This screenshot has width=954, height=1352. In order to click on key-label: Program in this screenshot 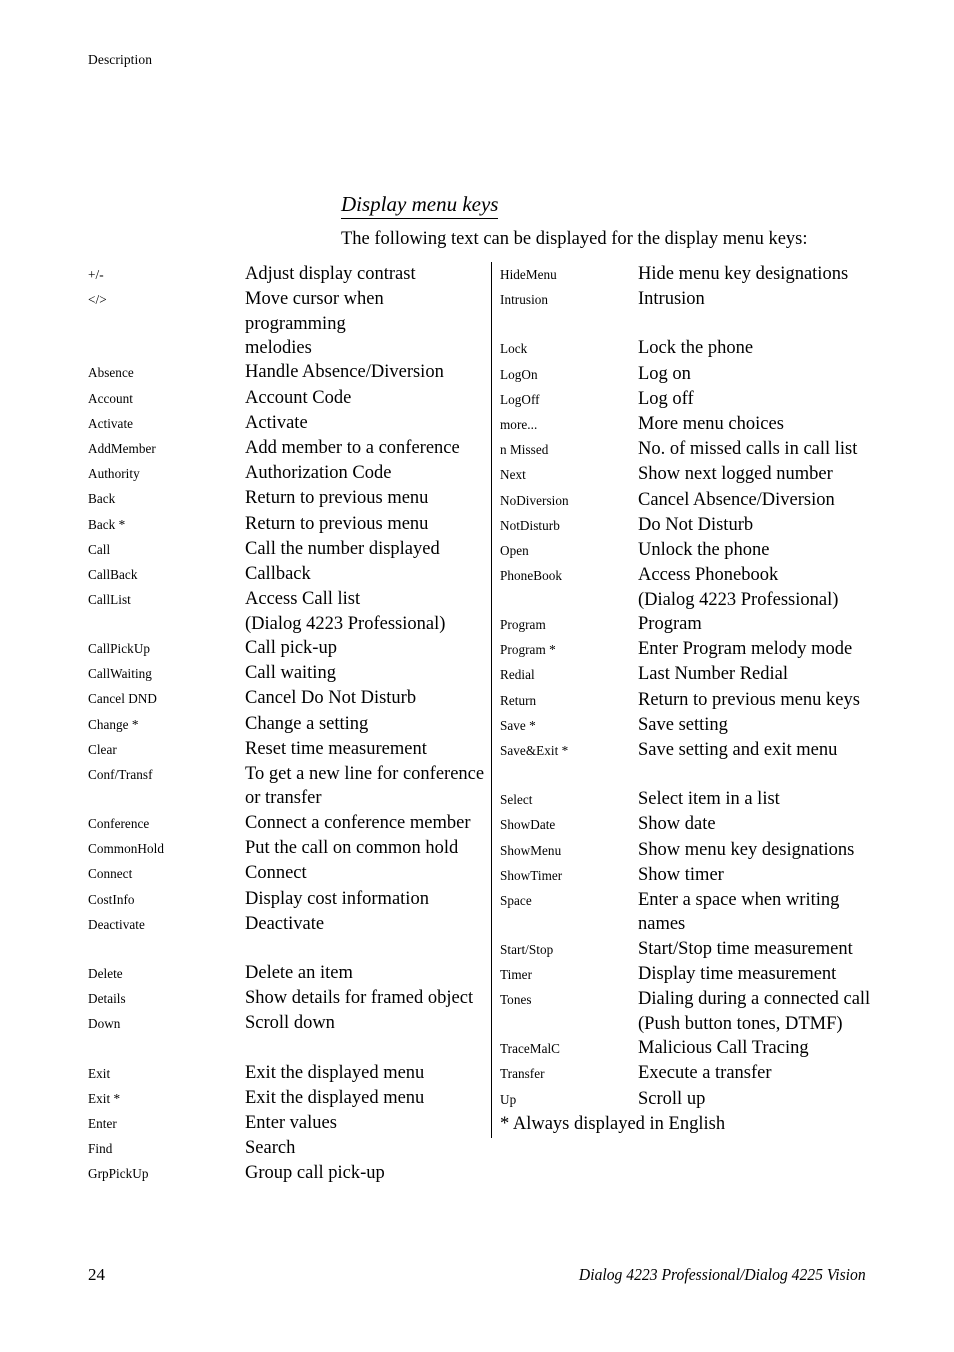, I will do `click(523, 625)`.